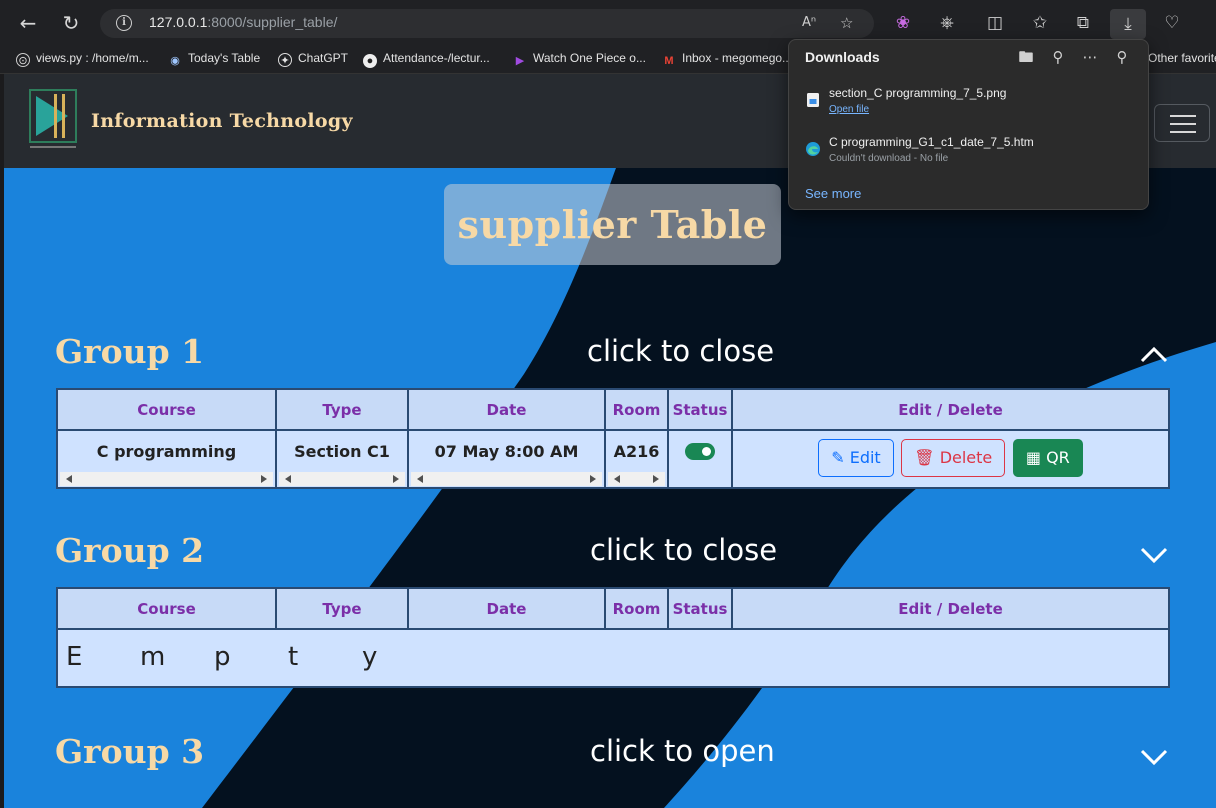  I want to click on open-file-link: Open file, so click(849, 109).